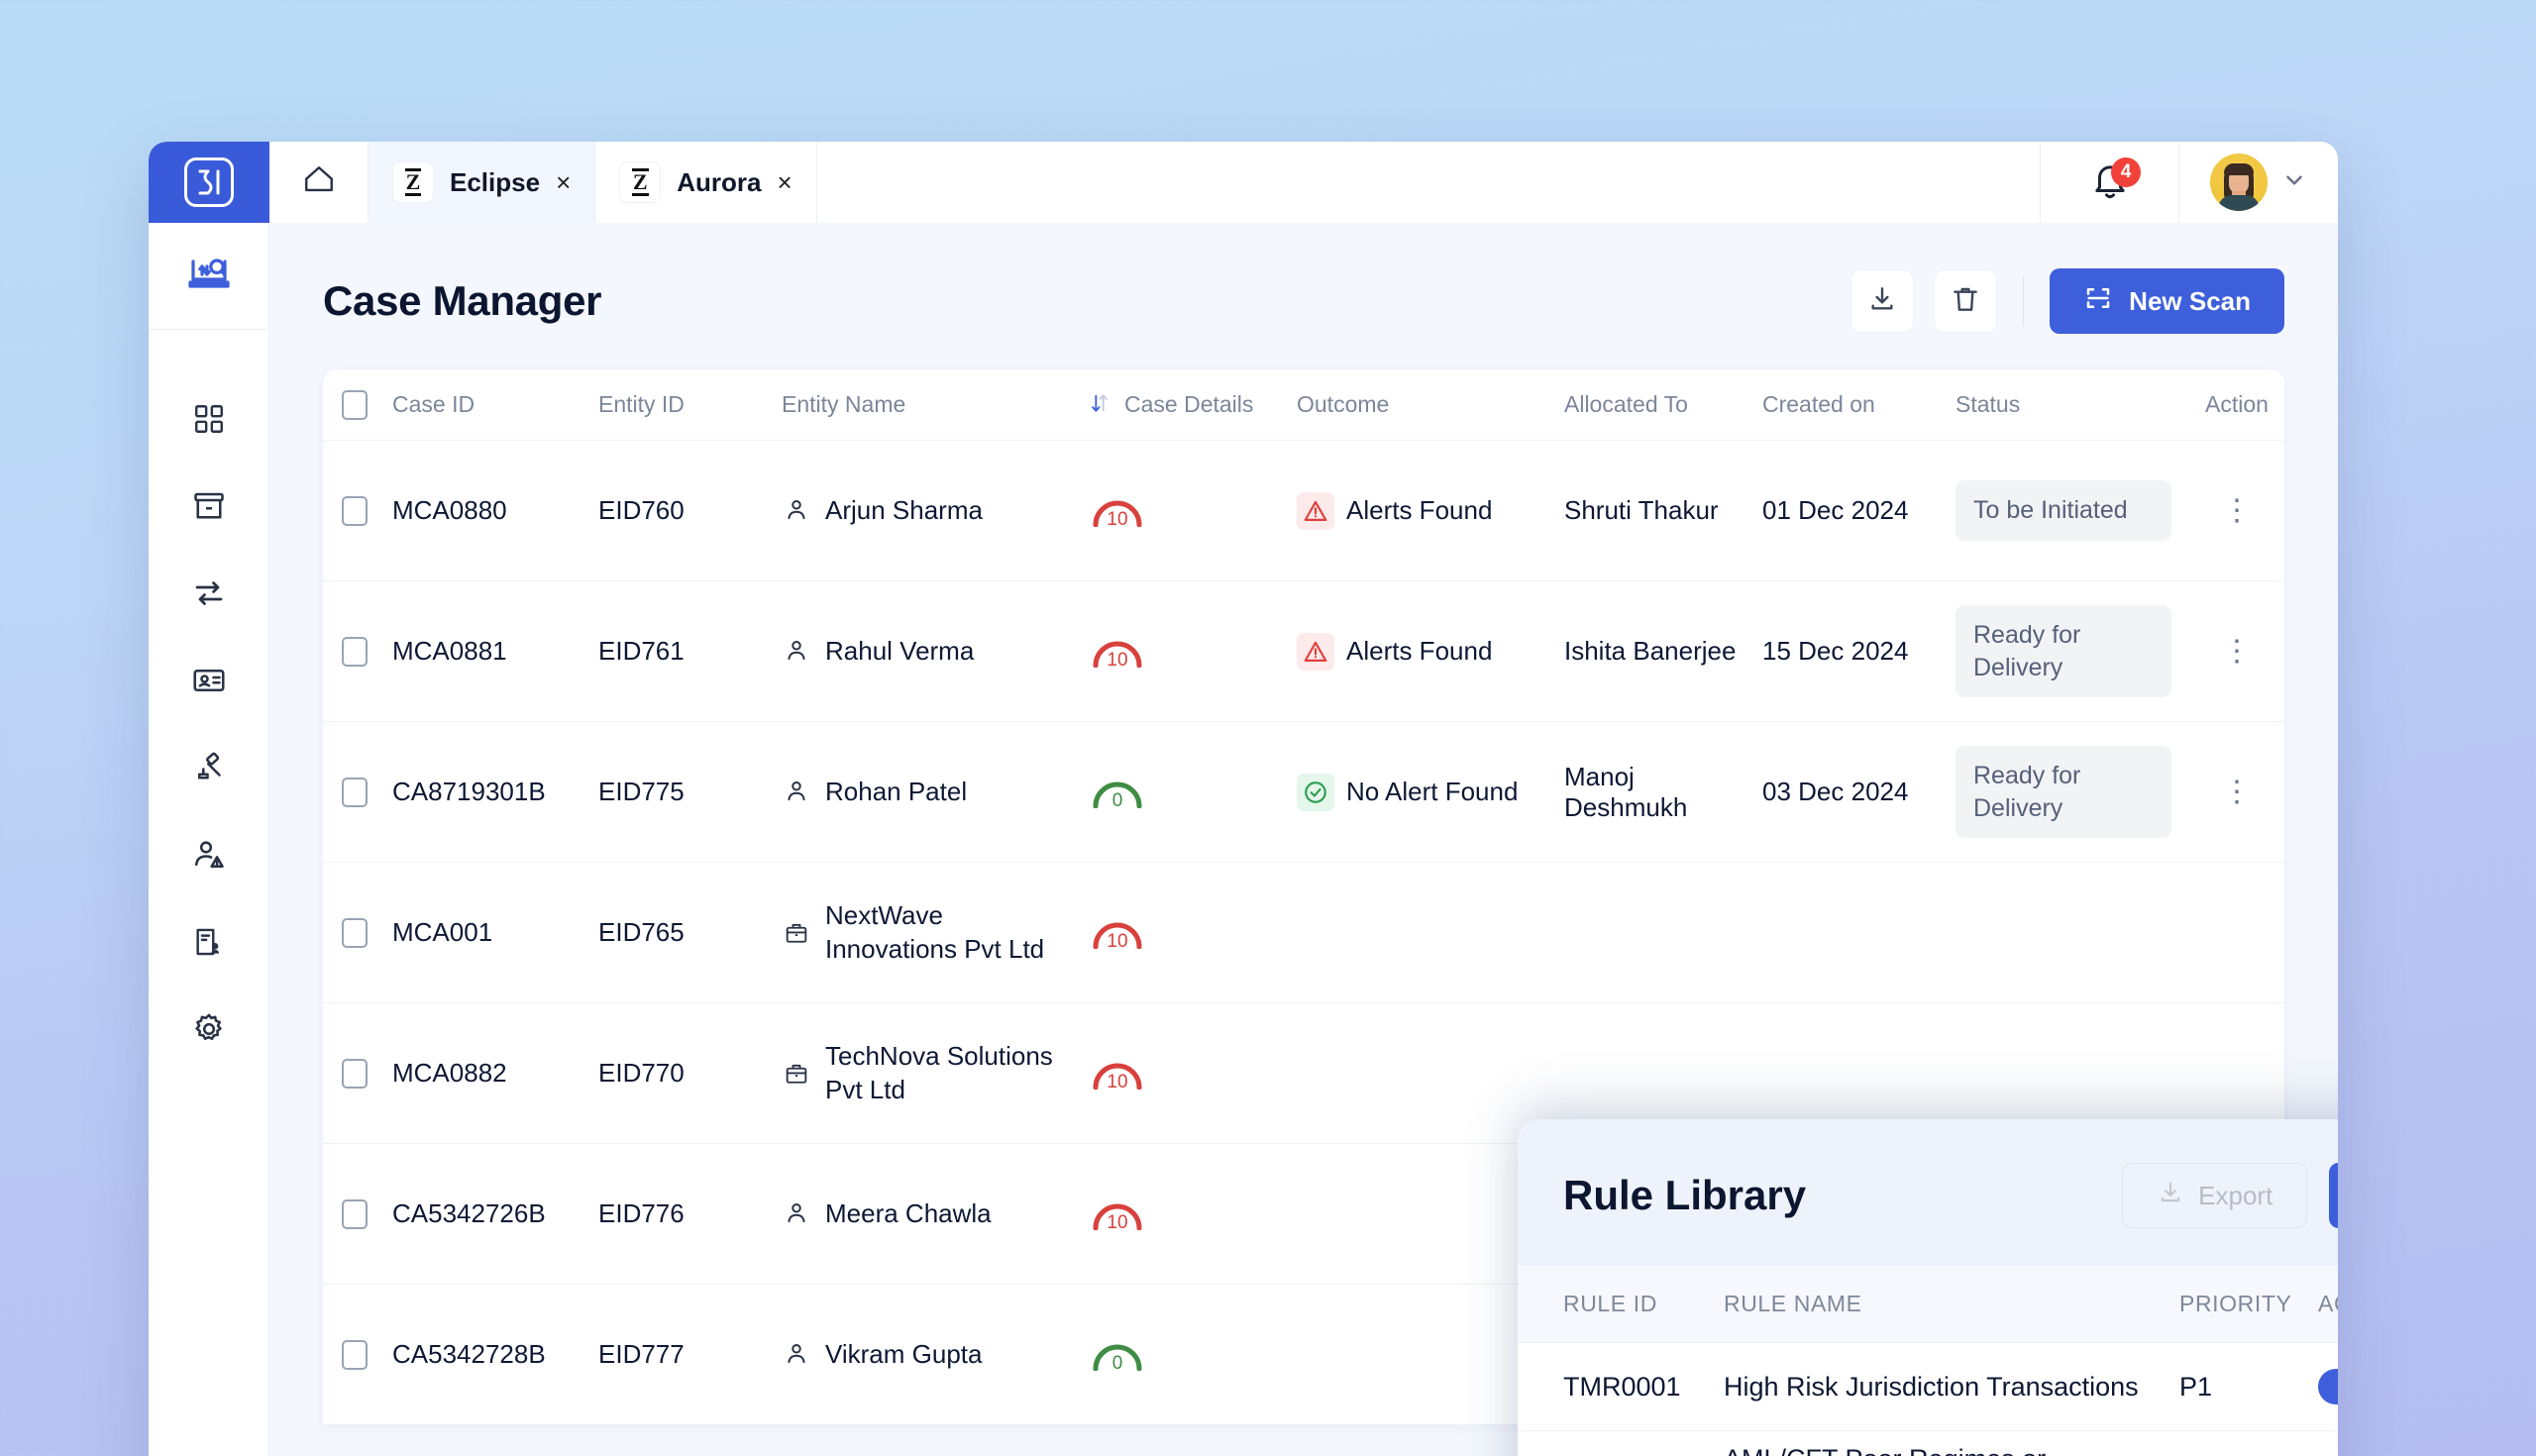  Describe the element at coordinates (1117, 800) in the screenshot. I see `risk-score-value: 0` at that location.